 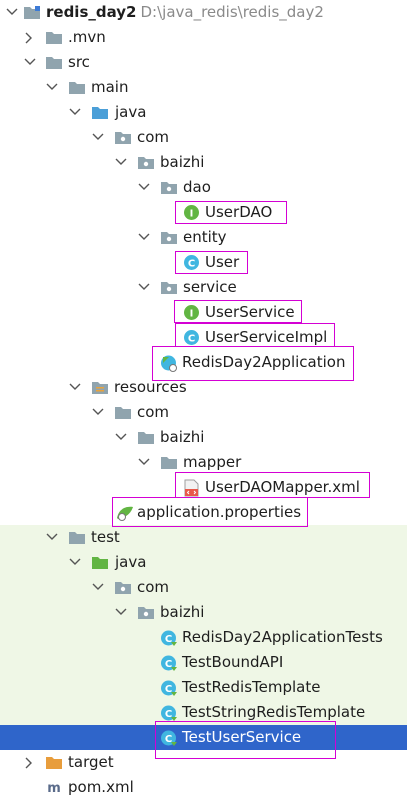 I want to click on tree-label-src: src, so click(x=79, y=62).